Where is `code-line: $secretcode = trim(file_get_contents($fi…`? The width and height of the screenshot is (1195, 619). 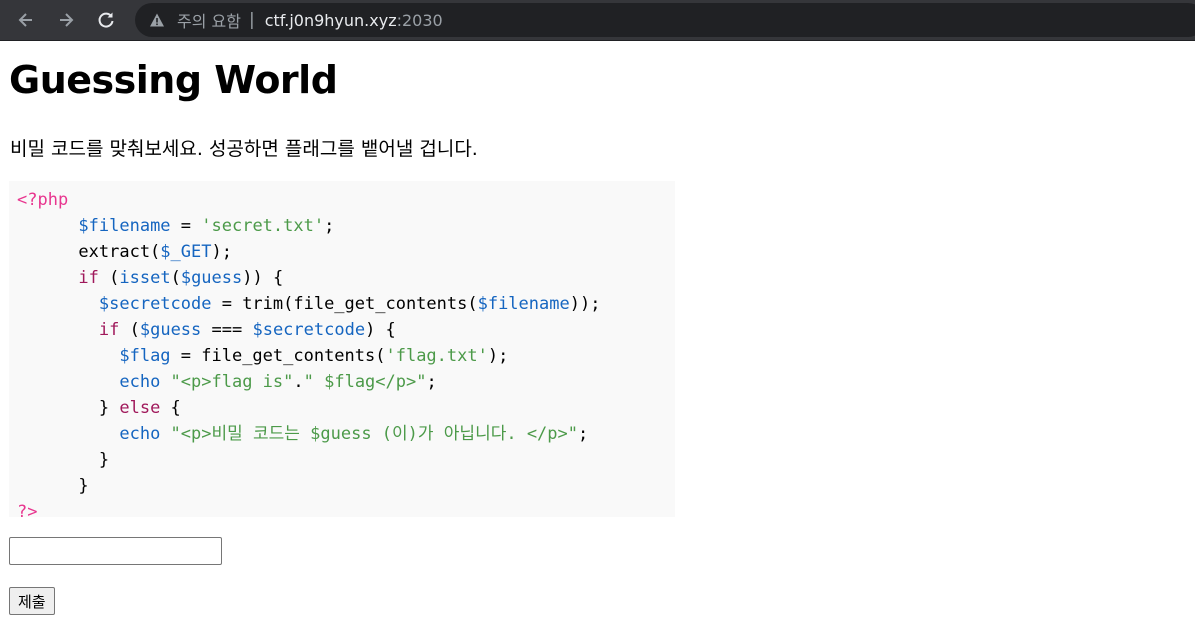
code-line: $secretcode = trim(file_get_contents($fi… is located at coordinates (346, 304).